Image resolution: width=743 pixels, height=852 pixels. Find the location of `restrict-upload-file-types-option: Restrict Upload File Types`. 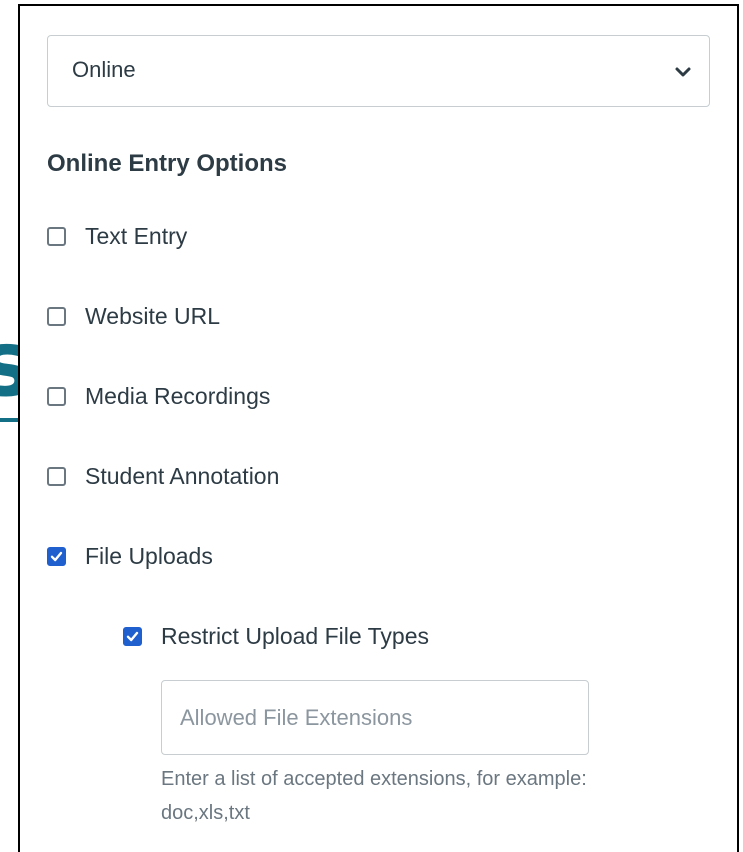

restrict-upload-file-types-option: Restrict Upload File Types is located at coordinates (276, 636).